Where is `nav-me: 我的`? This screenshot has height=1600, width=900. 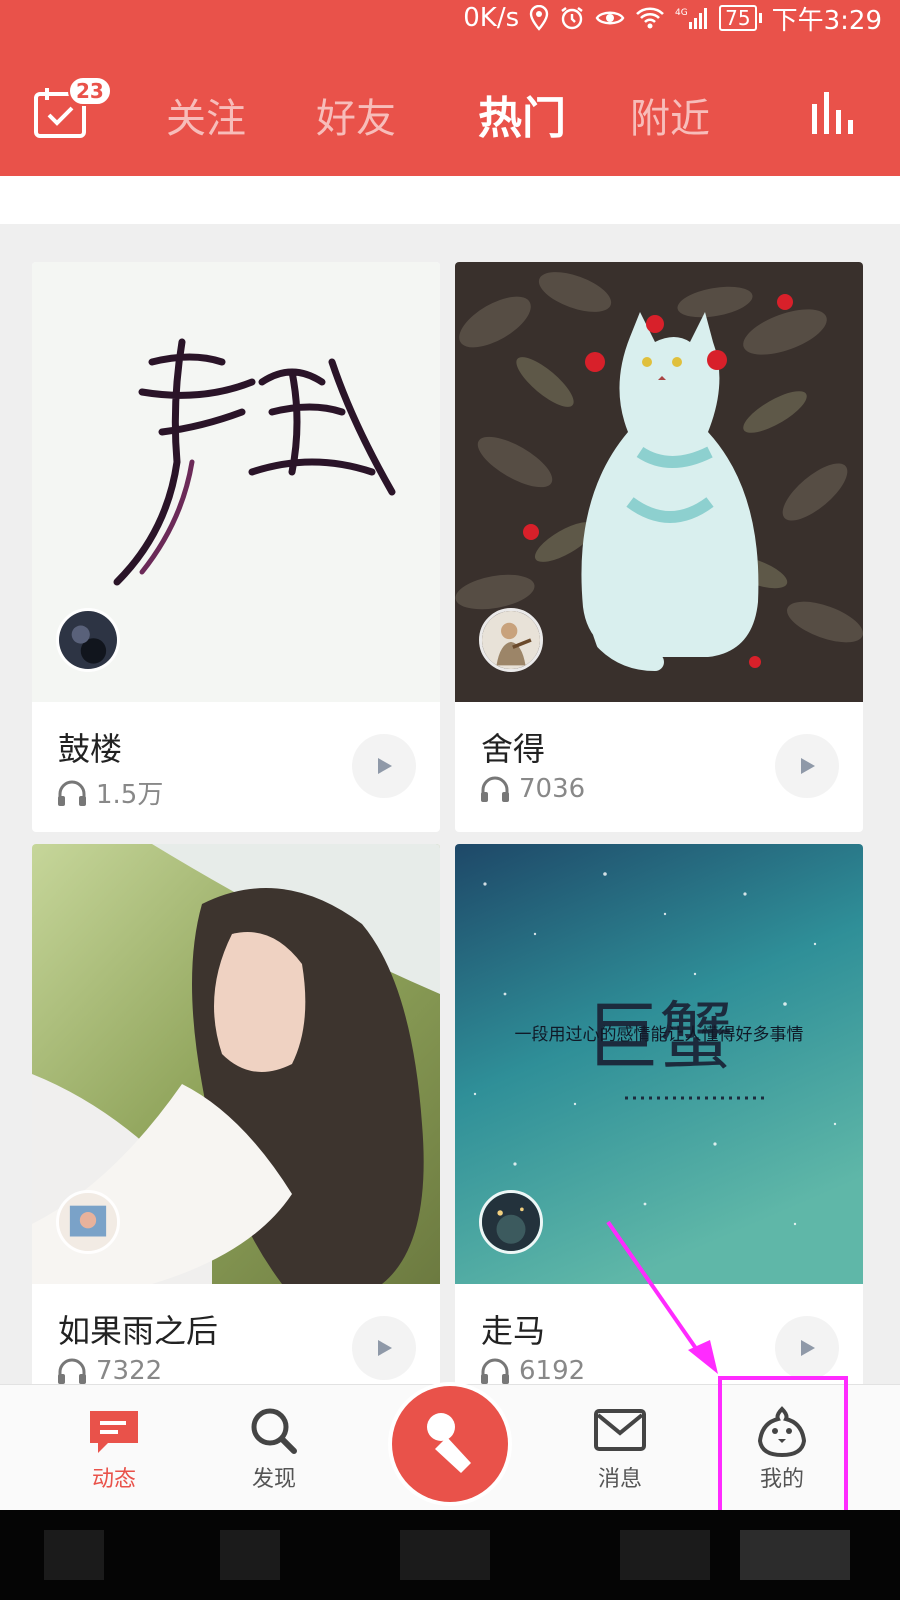 nav-me: 我的 is located at coordinates (782, 1449).